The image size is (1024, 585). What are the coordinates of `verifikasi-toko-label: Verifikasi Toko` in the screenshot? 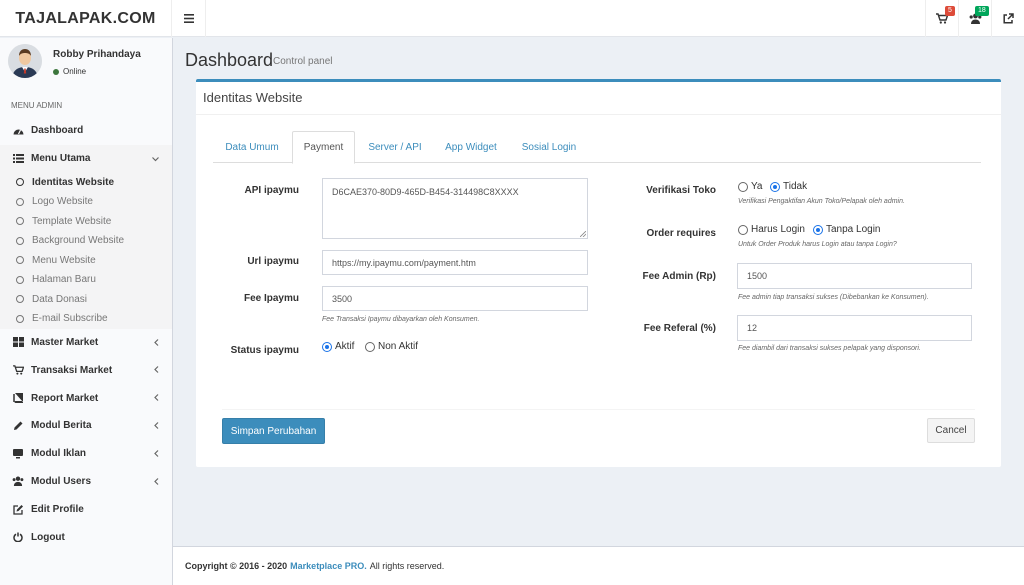 It's located at (681, 190).